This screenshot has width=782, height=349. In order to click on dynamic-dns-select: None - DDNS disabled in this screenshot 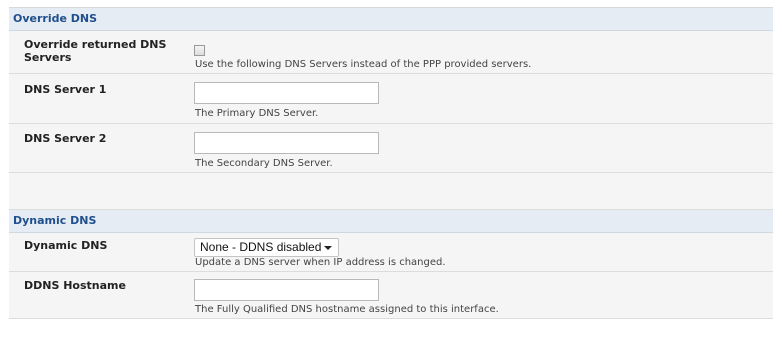, I will do `click(266, 247)`.